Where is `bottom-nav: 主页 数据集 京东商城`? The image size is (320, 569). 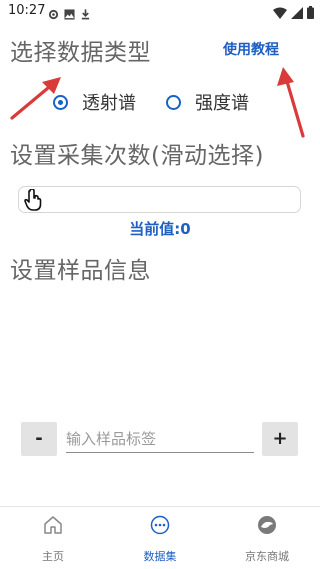
bottom-nav: 主页 数据集 京东商城 is located at coordinates (160, 537).